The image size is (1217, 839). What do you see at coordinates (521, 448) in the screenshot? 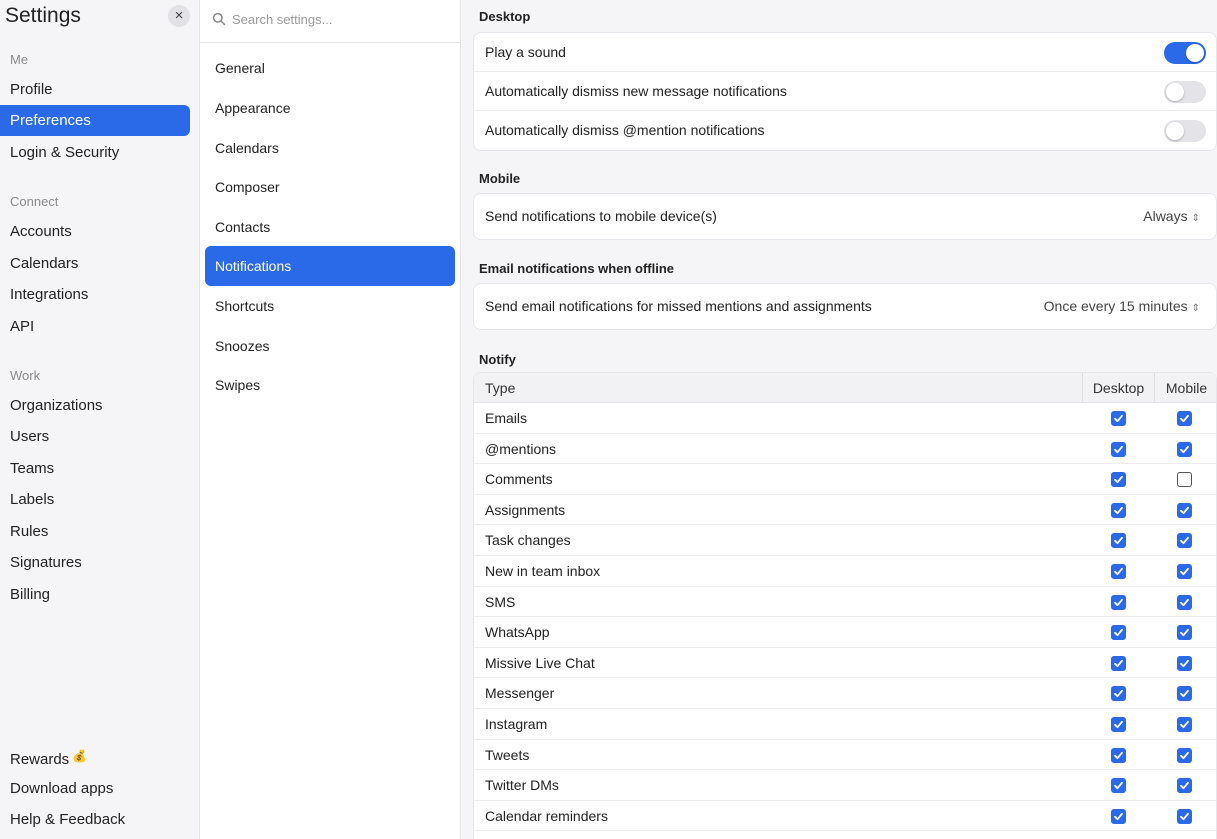
I see `notification-type-label: @mentions` at bounding box center [521, 448].